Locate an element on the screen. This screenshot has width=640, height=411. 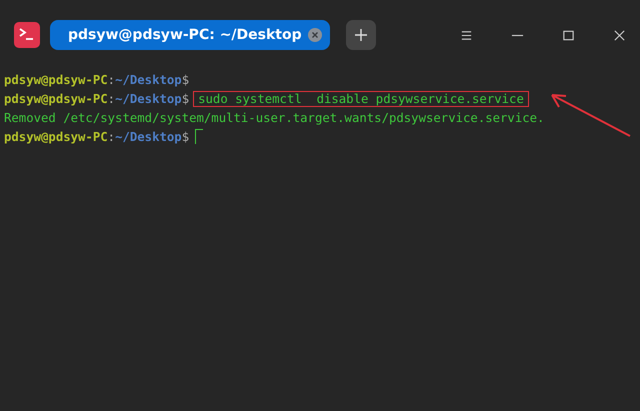
plus-icon is located at coordinates (361, 35).